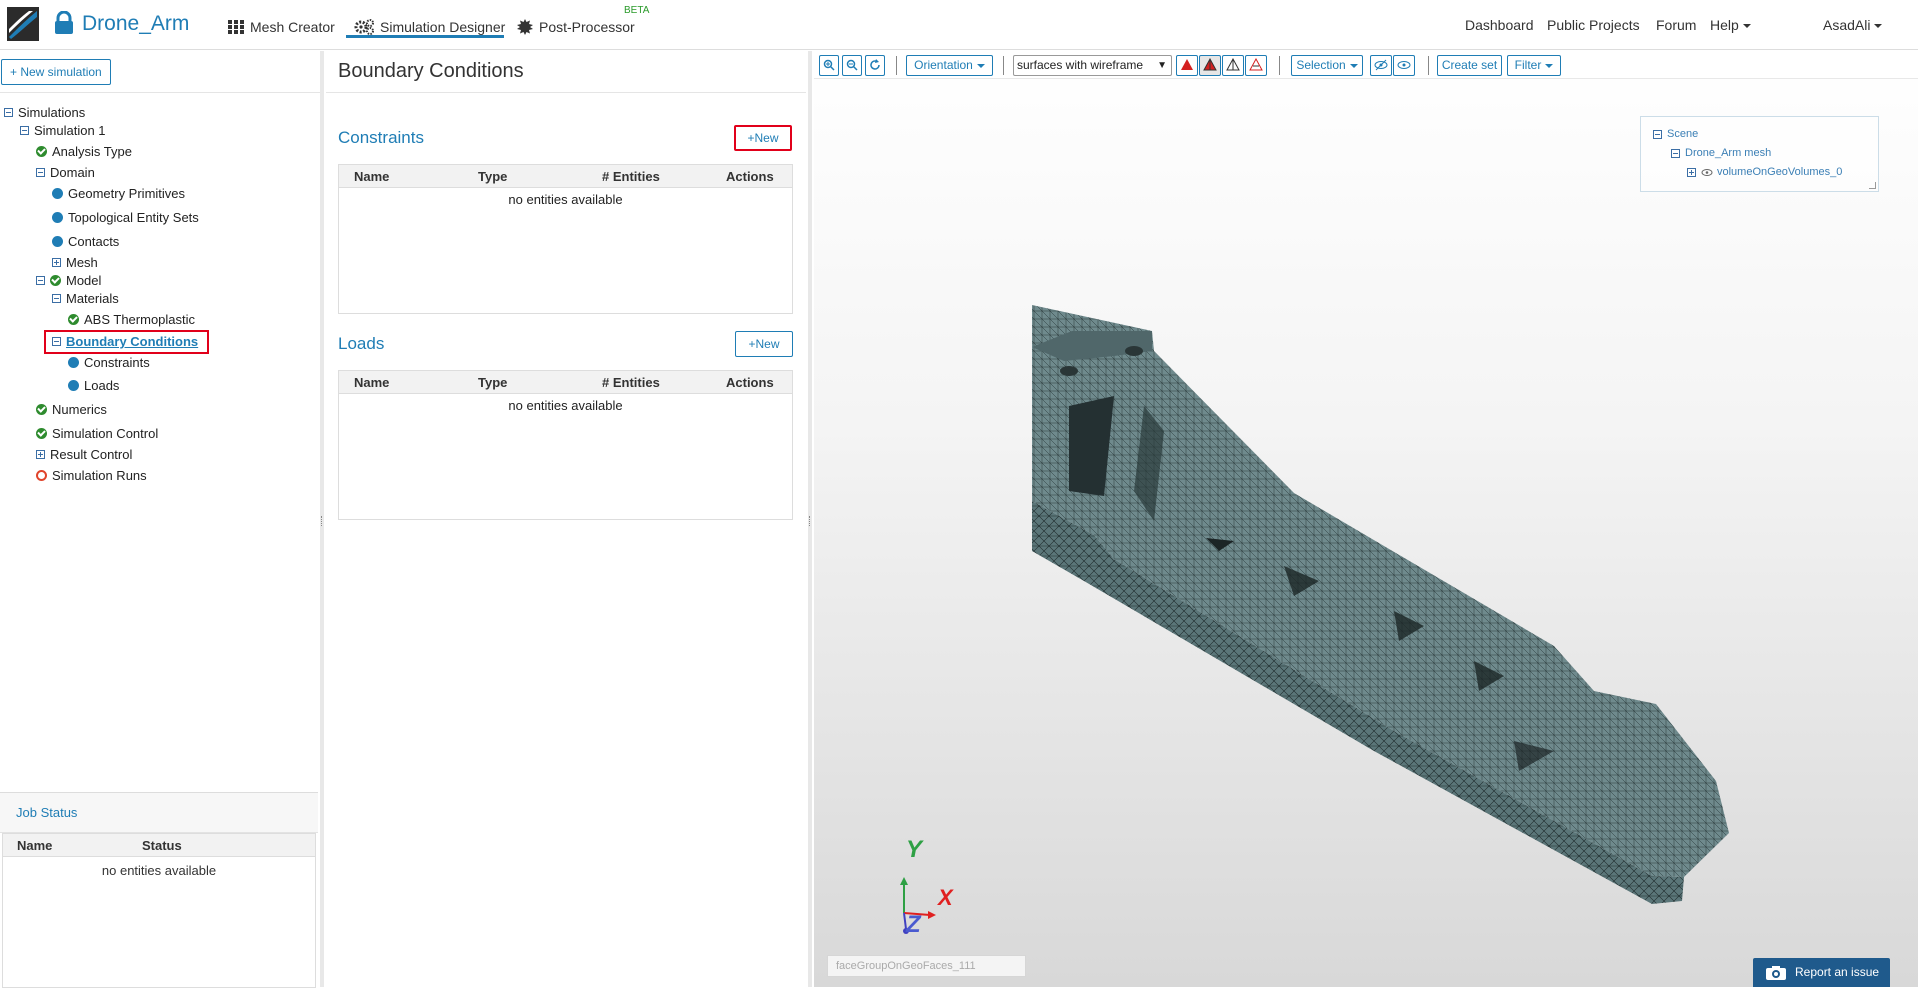 This screenshot has height=988, width=1918. I want to click on app-logo-icon, so click(23, 24).